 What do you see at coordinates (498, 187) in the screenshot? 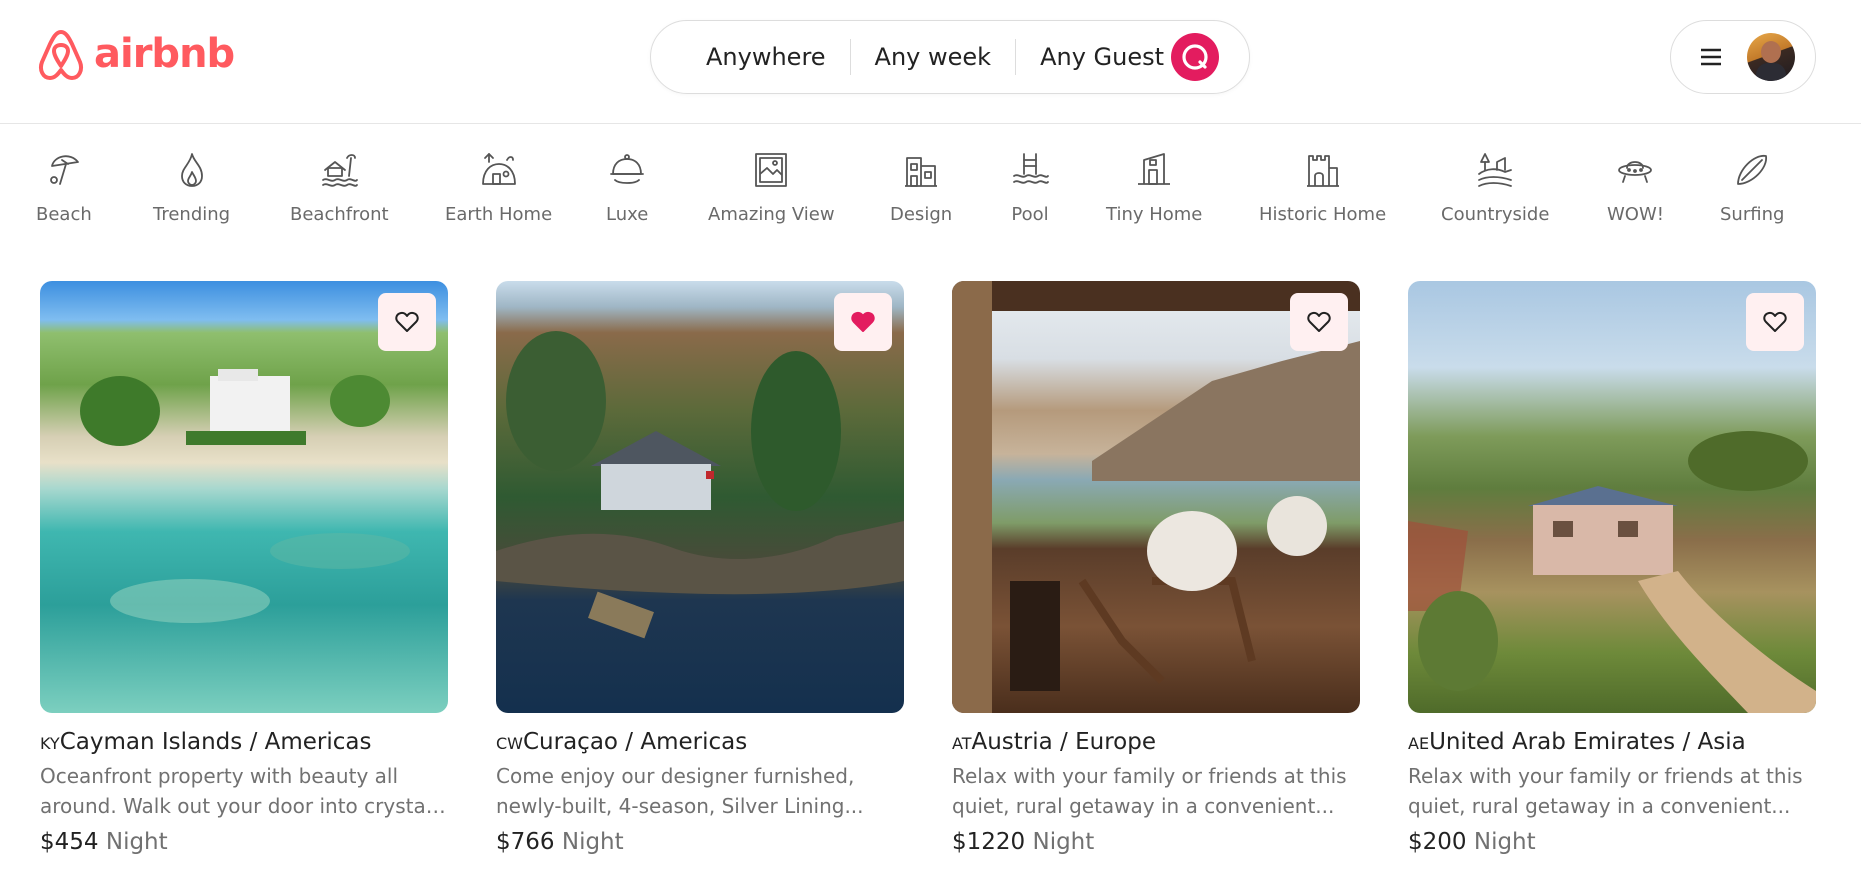
I see `category-earth-home: Earth Home` at bounding box center [498, 187].